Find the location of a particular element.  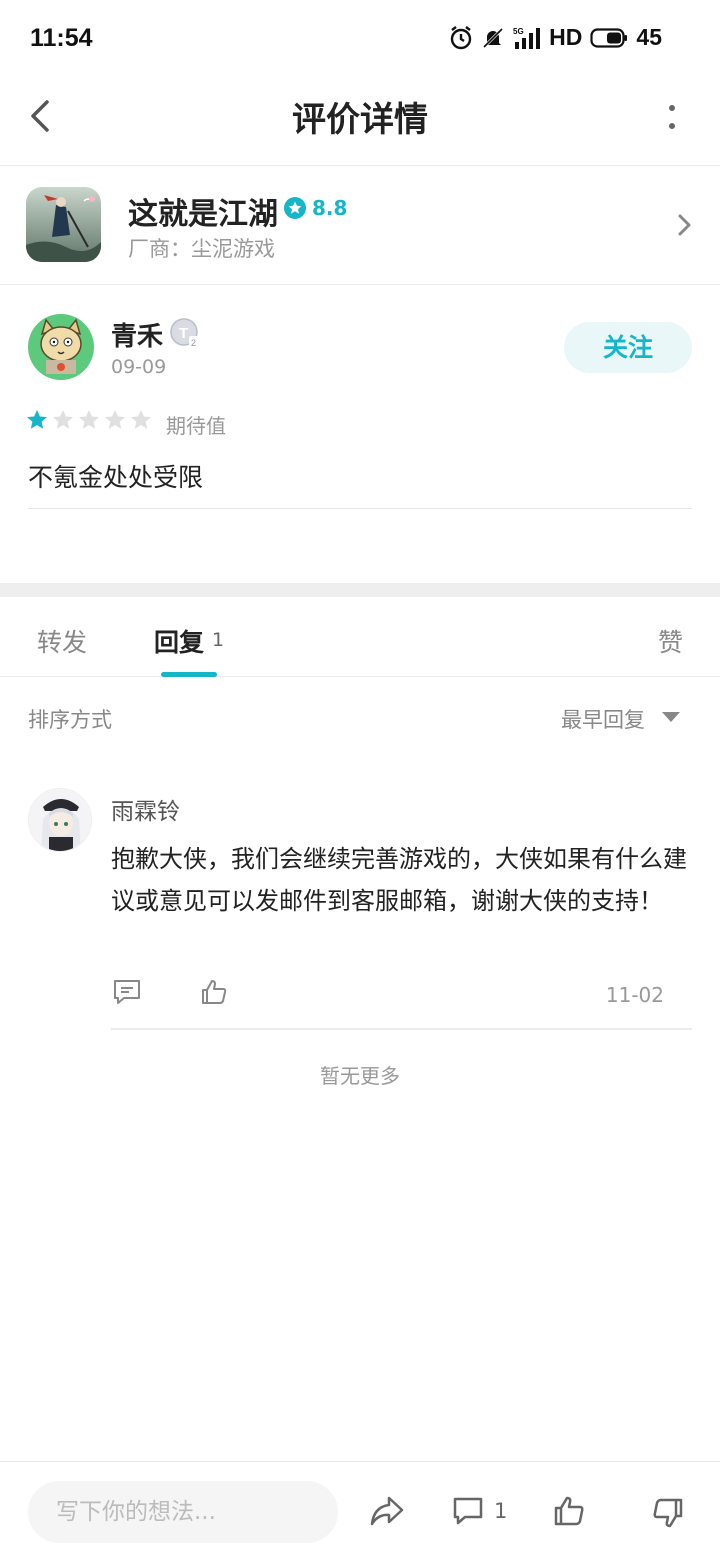

section-separator is located at coordinates (360, 590).